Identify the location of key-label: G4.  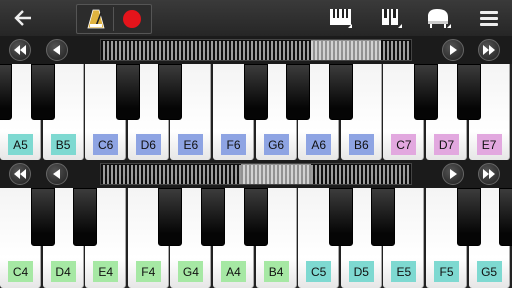
(191, 271).